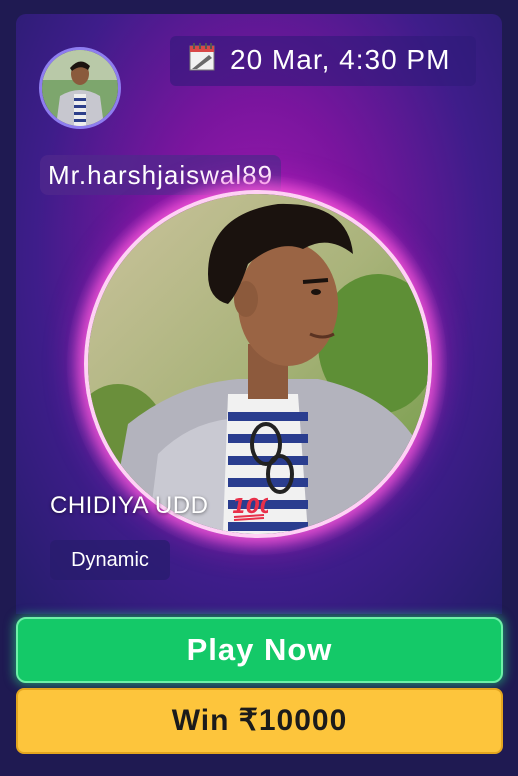 This screenshot has height=776, width=518. What do you see at coordinates (340, 59) in the screenshot?
I see `date-time-text: 20 Mar, 4:30 PM` at bounding box center [340, 59].